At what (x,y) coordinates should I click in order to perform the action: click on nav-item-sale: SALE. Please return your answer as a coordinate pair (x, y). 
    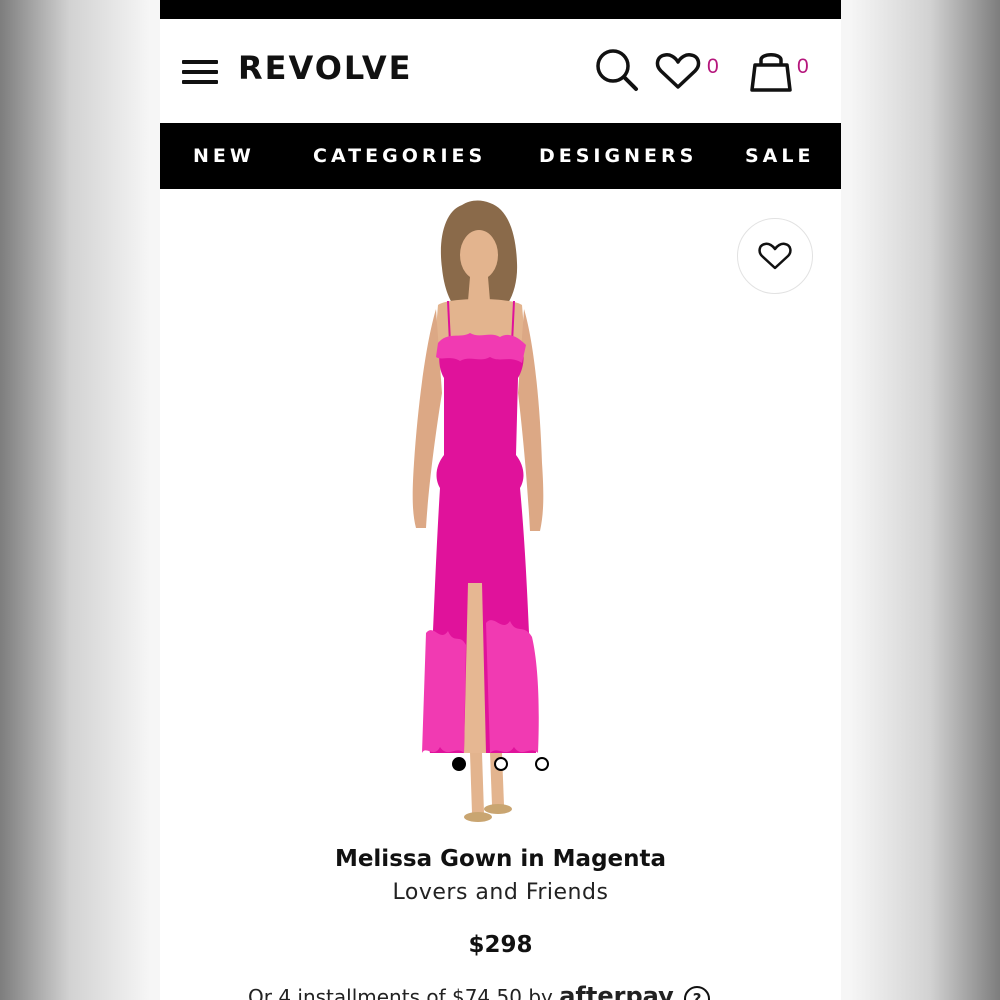
    Looking at the image, I should click on (779, 156).